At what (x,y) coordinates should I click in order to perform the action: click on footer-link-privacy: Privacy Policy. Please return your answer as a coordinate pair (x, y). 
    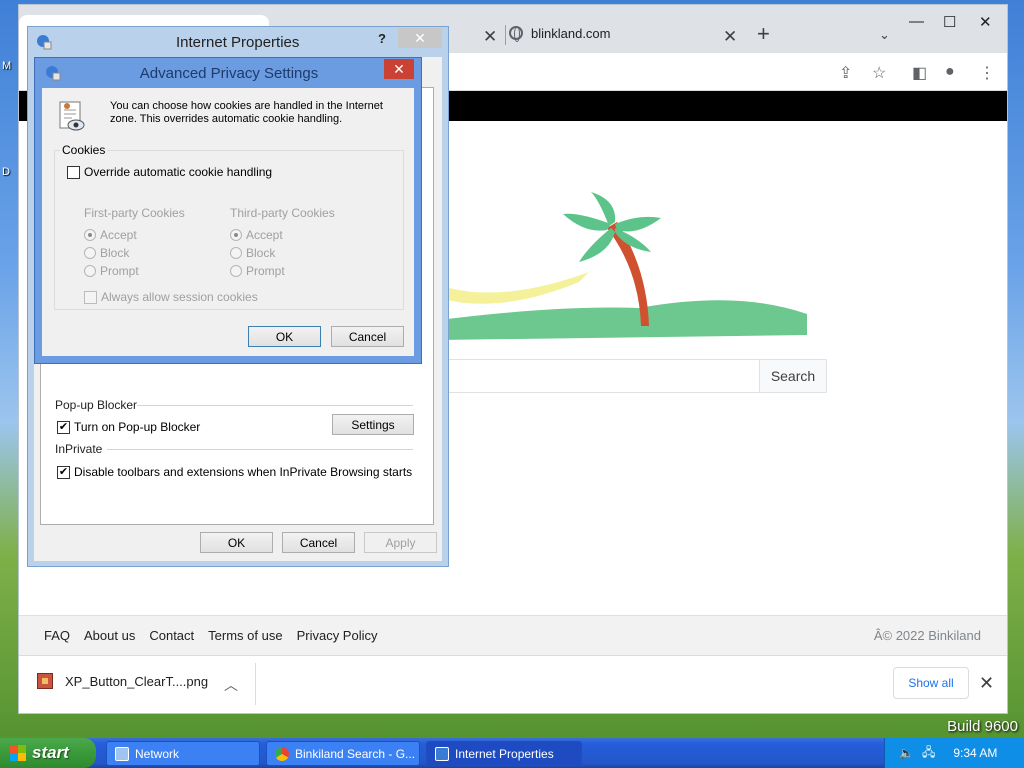
    Looking at the image, I should click on (337, 635).